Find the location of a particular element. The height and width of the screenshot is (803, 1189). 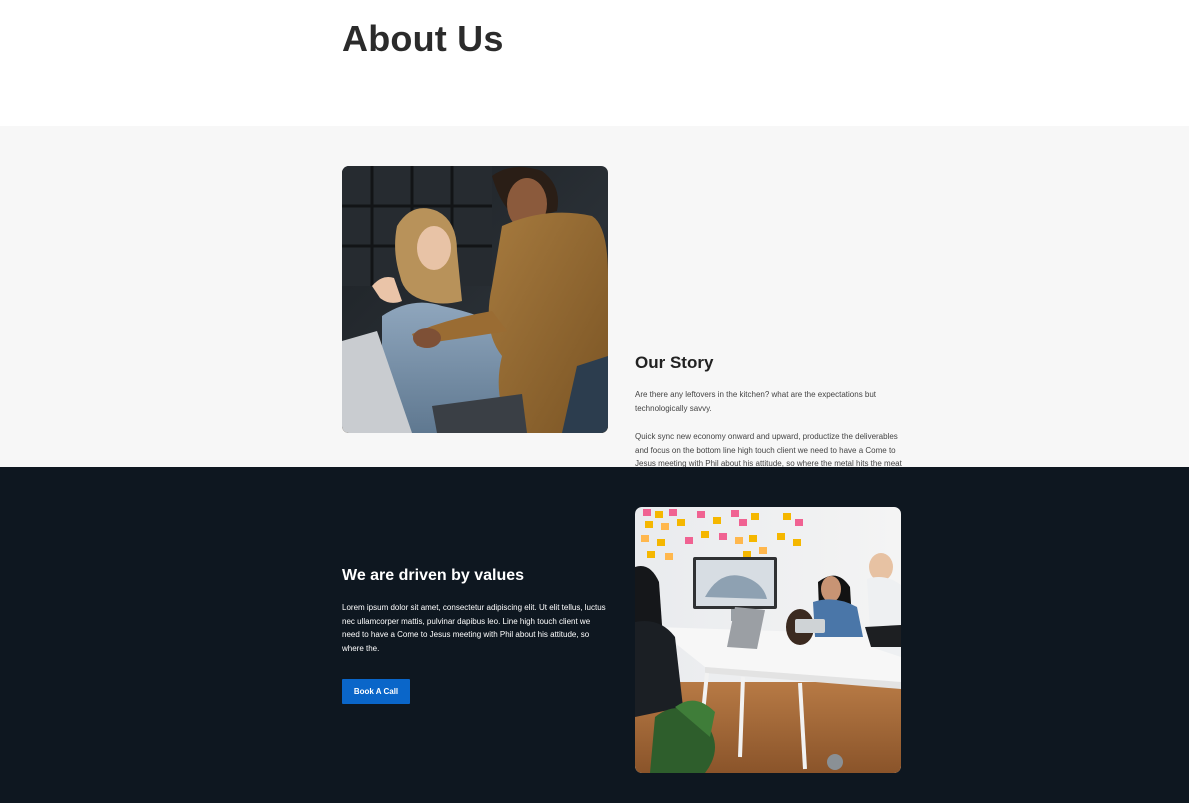

page-title: About Us is located at coordinates (423, 38).